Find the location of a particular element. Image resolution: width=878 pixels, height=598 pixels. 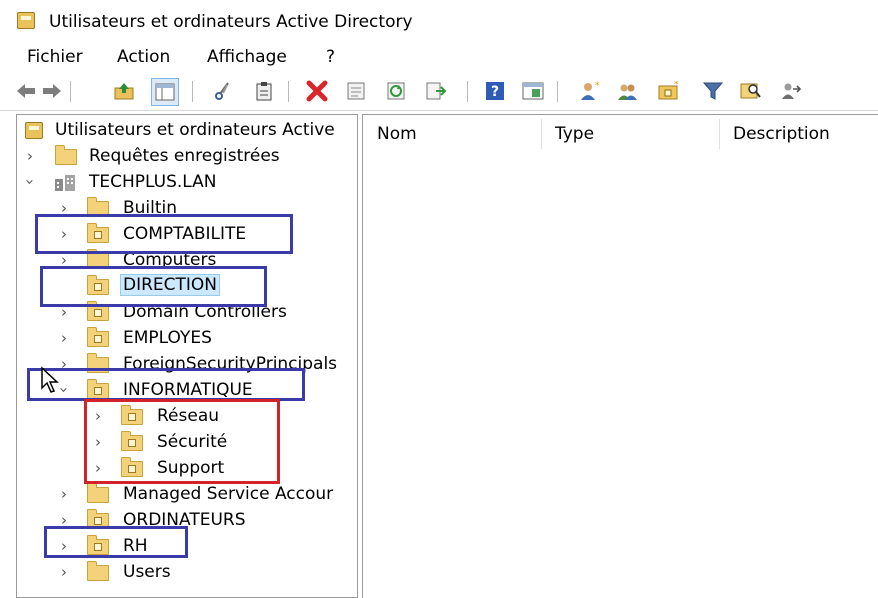

help-icon: ? is located at coordinates (495, 91).